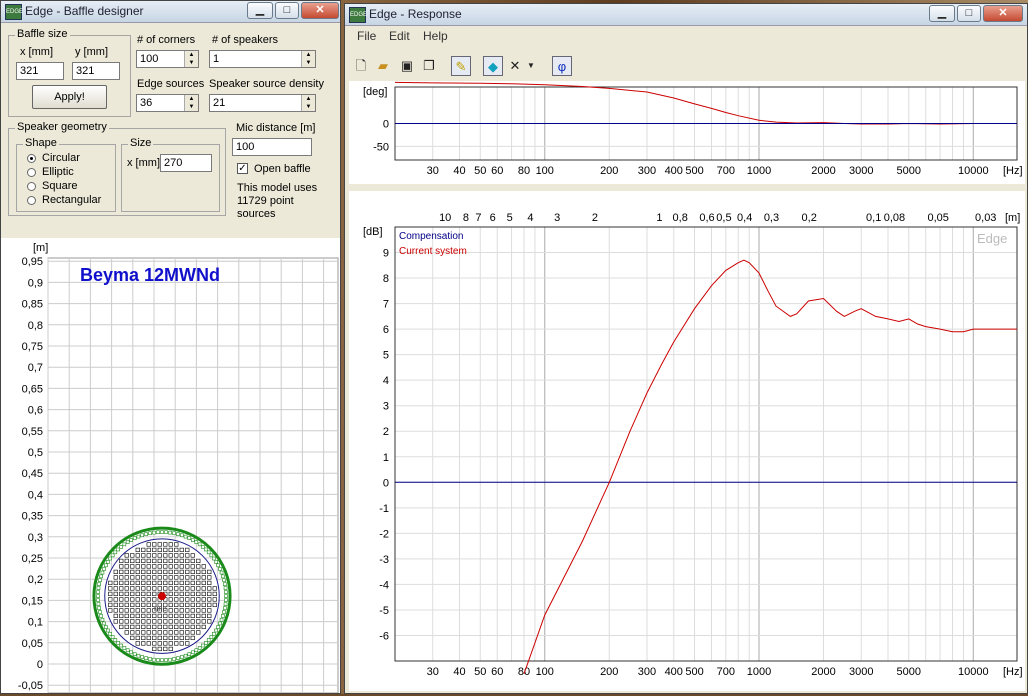 The image size is (1028, 696). What do you see at coordinates (361, 66) in the screenshot?
I see `new-file-icon: 🗋` at bounding box center [361, 66].